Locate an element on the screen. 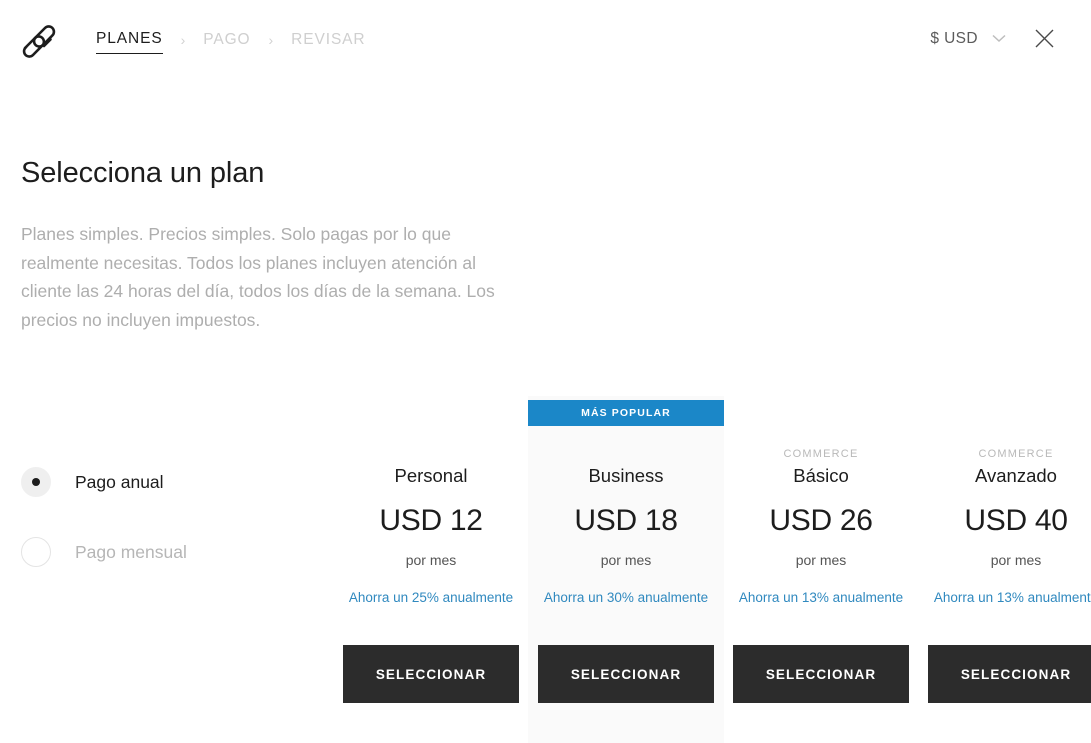  breadcrumb-item-pago: PAGO is located at coordinates (226, 42).